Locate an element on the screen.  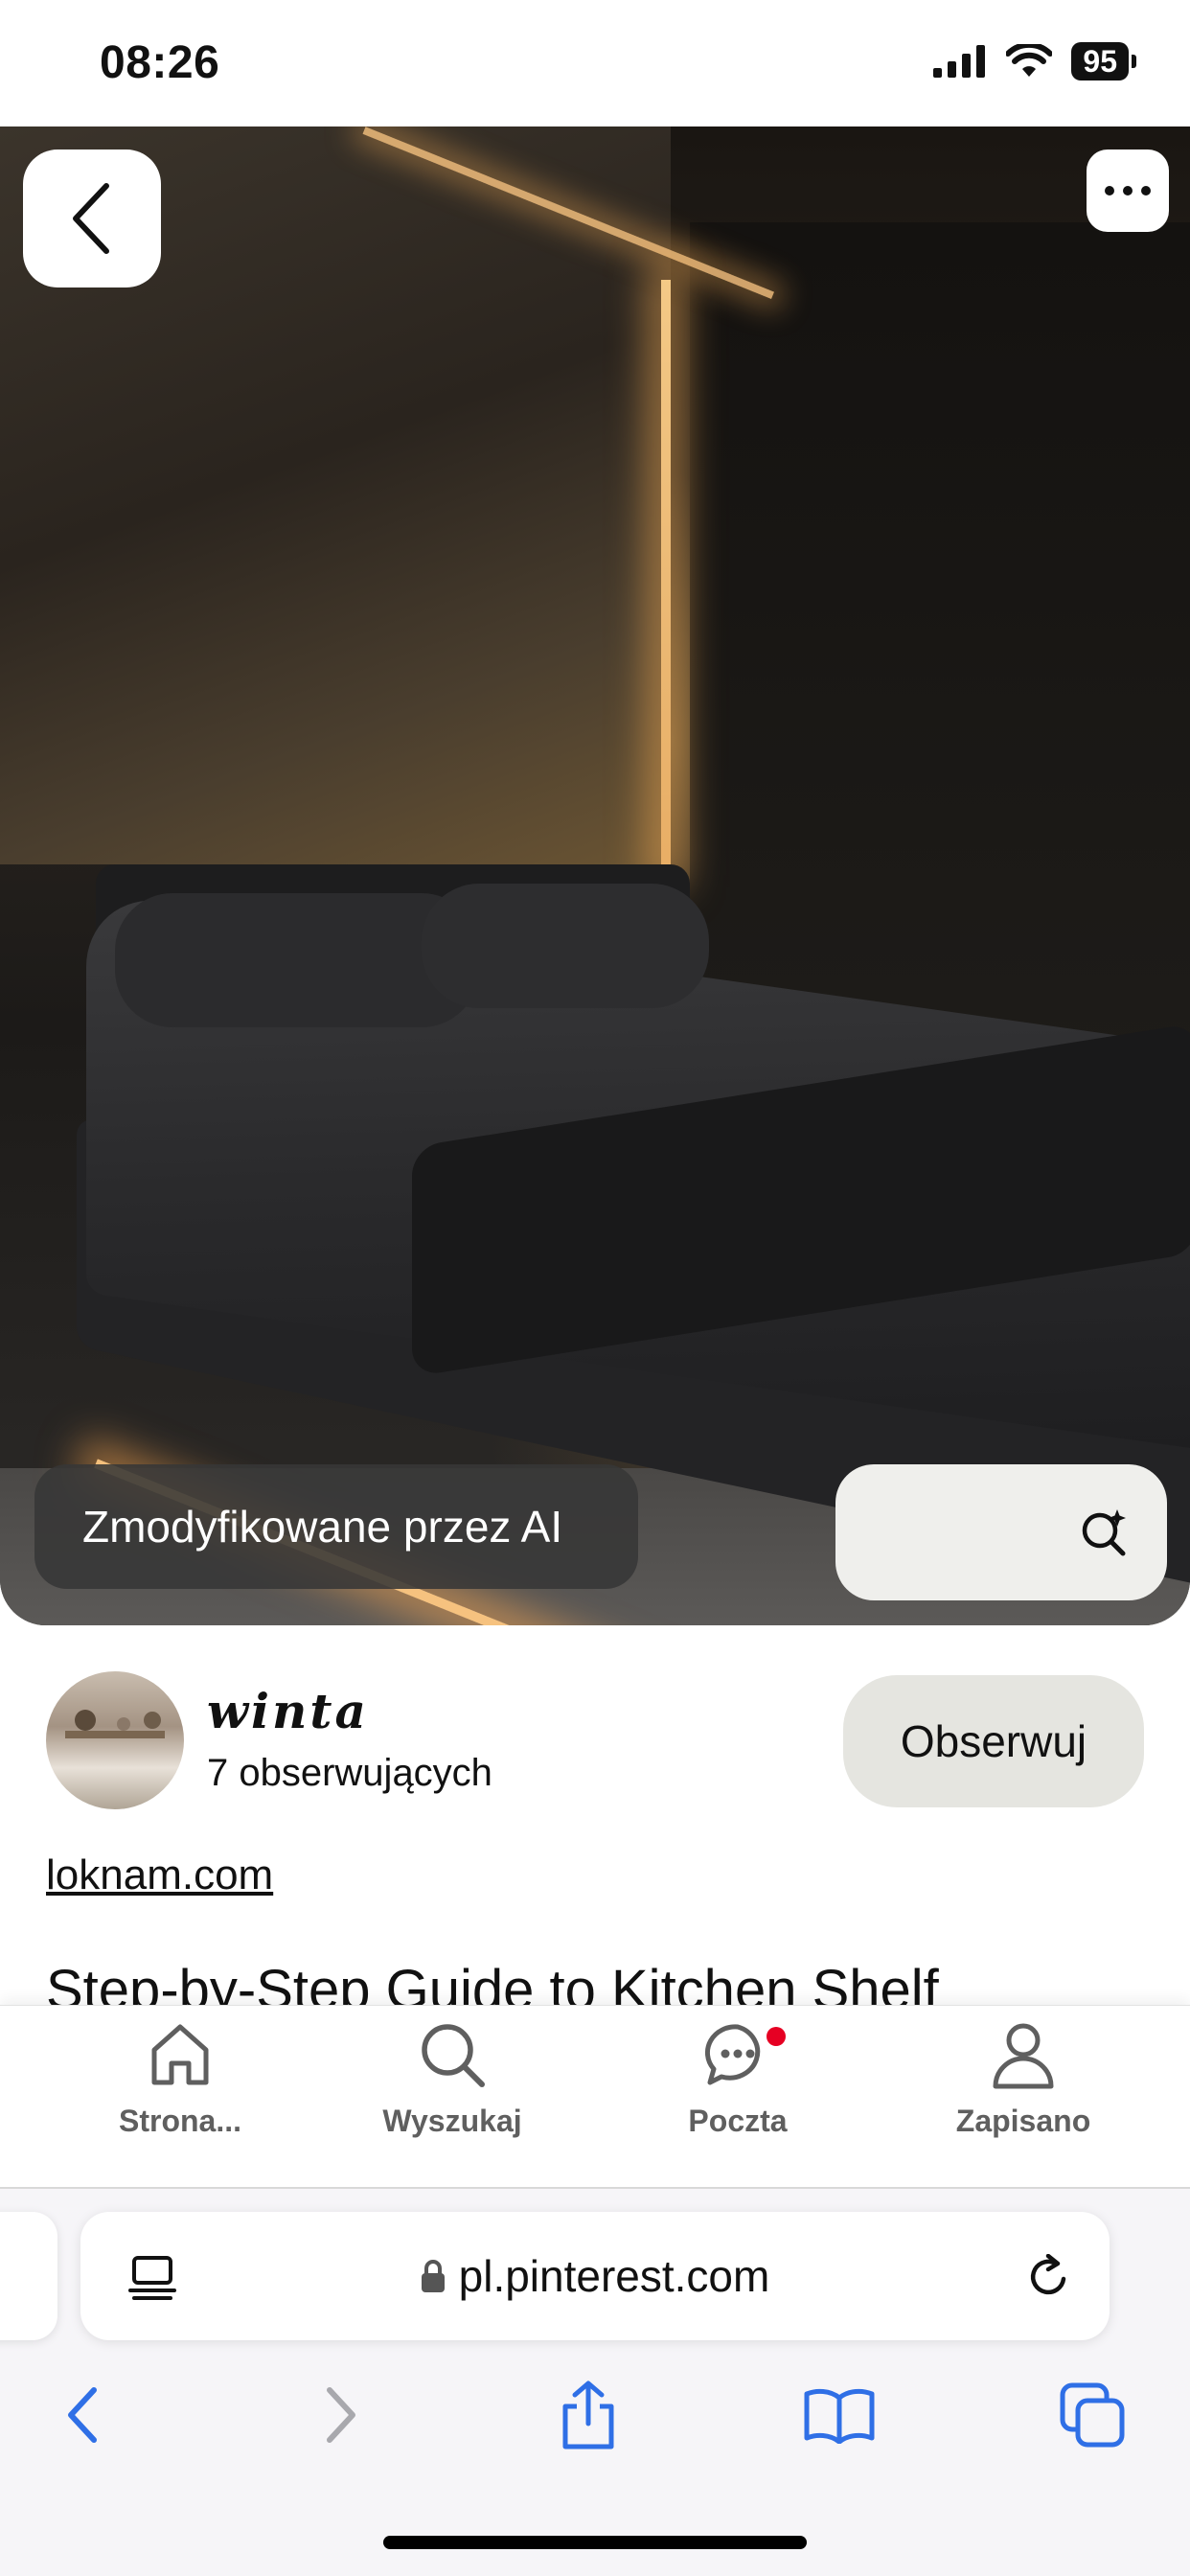
book-icon is located at coordinates (840, 2416).